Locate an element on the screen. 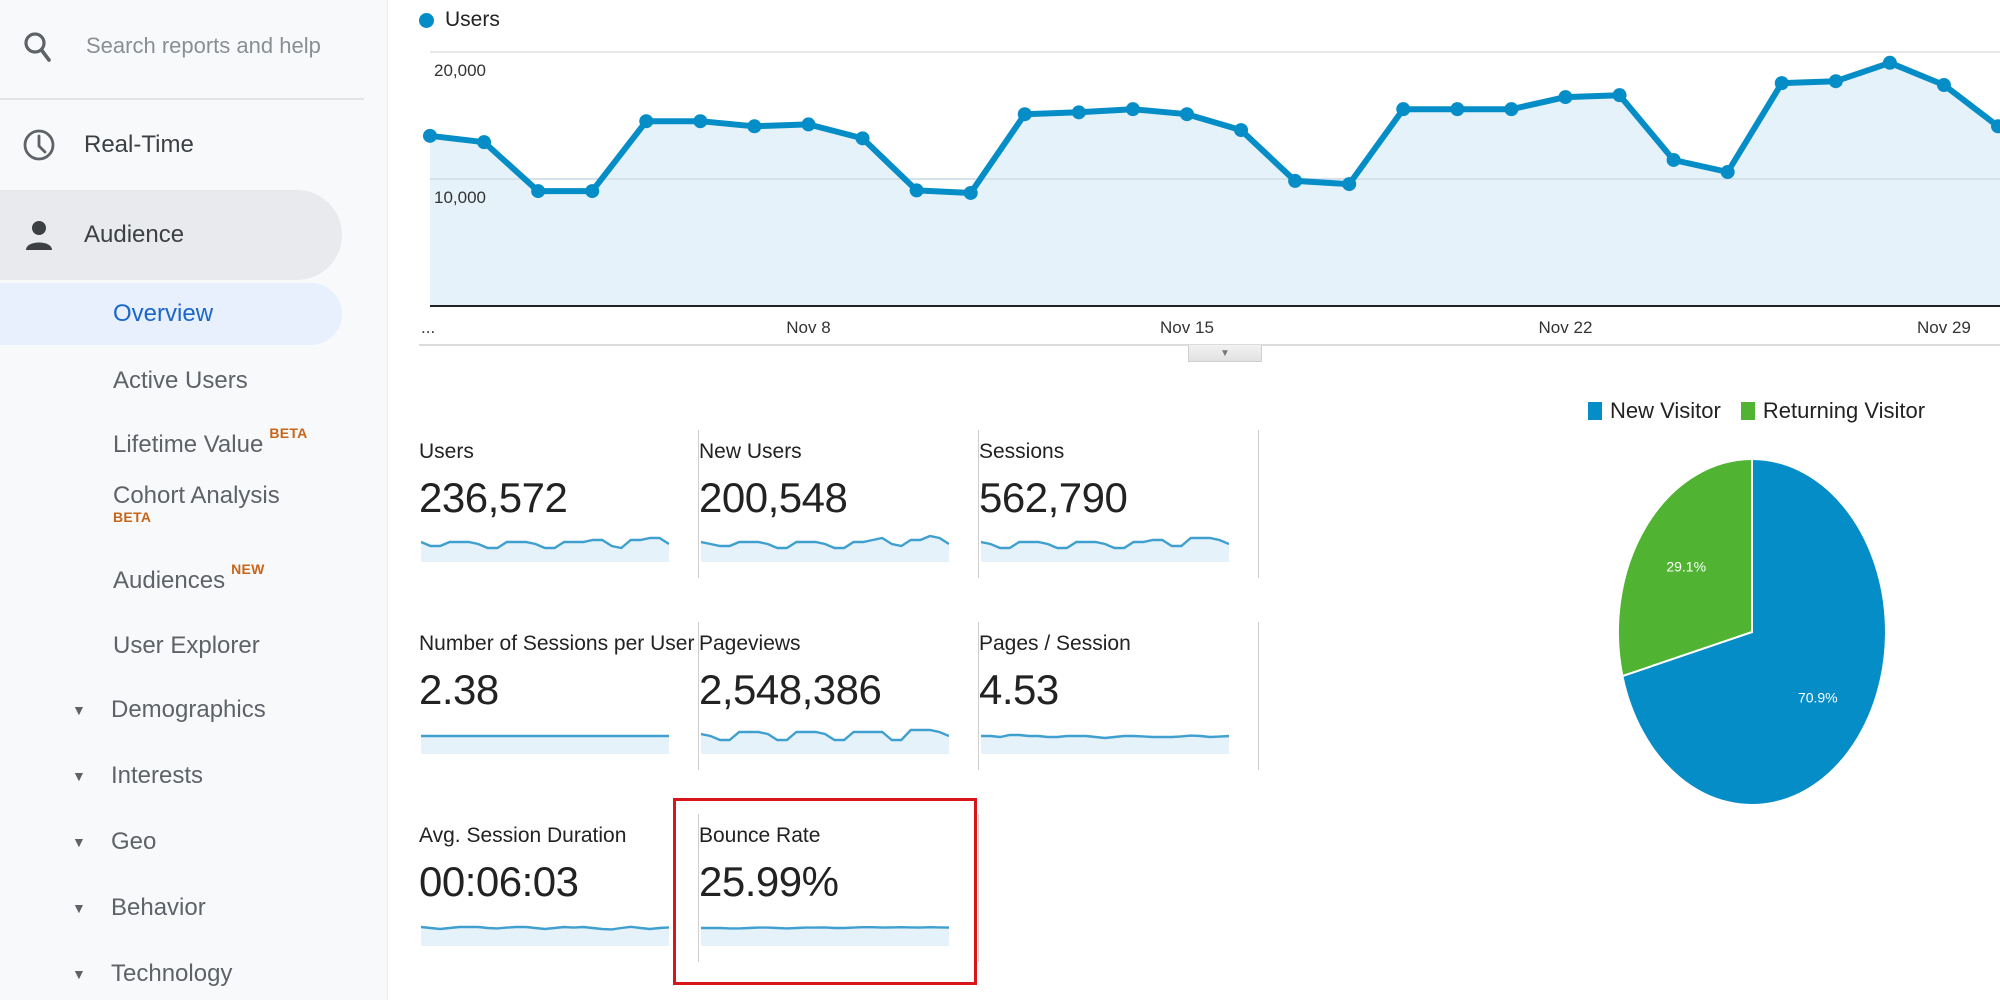 The width and height of the screenshot is (2000, 1000). nav-geo: ▼ Geo is located at coordinates (114, 842).